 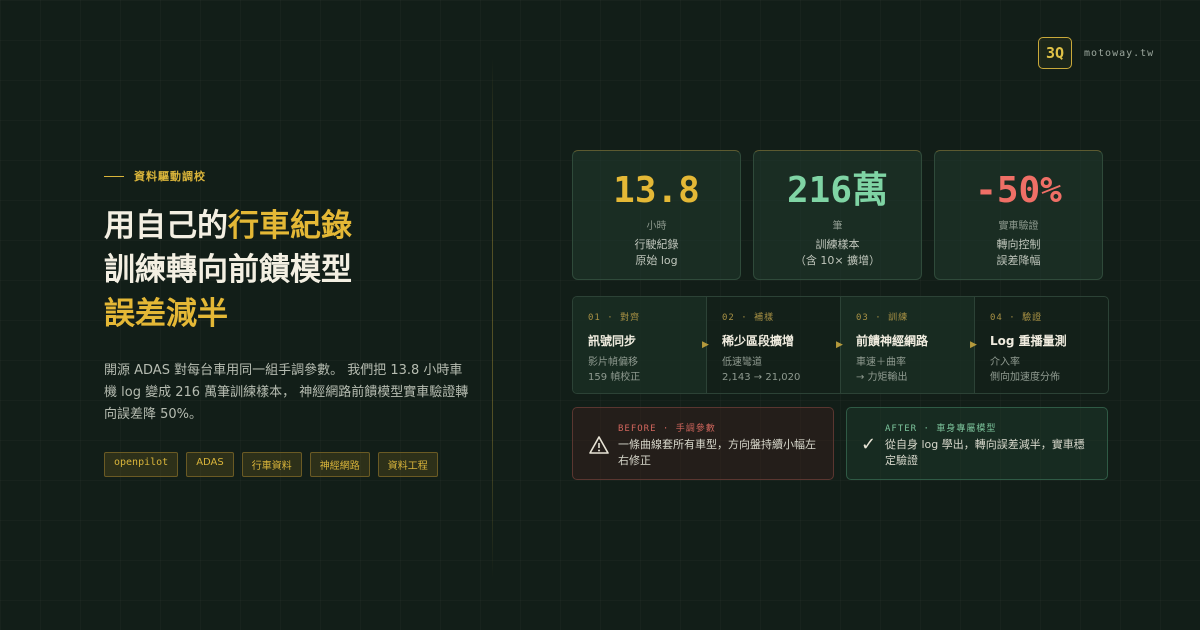 I want to click on eyebrow-line, so click(x=114, y=176).